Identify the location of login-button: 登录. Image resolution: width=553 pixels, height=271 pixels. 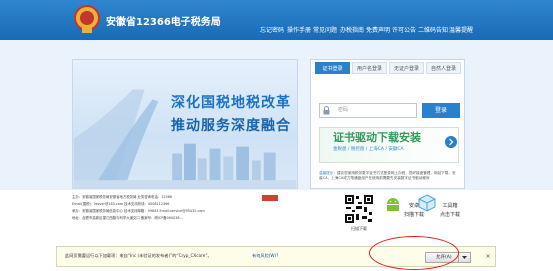
(441, 110).